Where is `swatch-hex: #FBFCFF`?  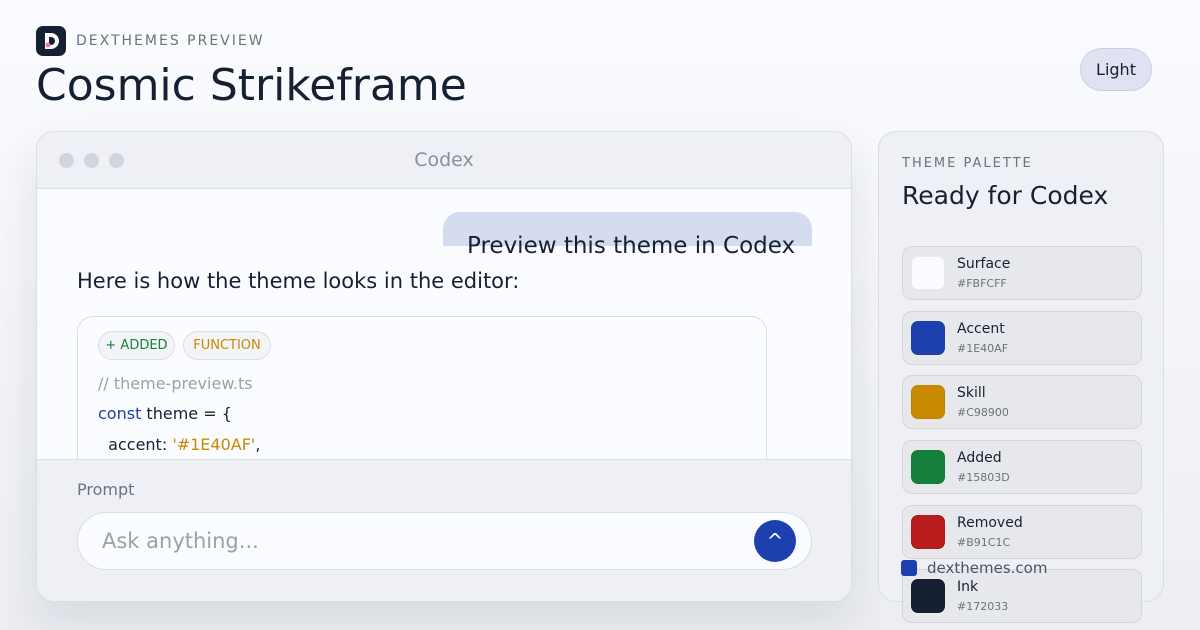 swatch-hex: #FBFCFF is located at coordinates (982, 283).